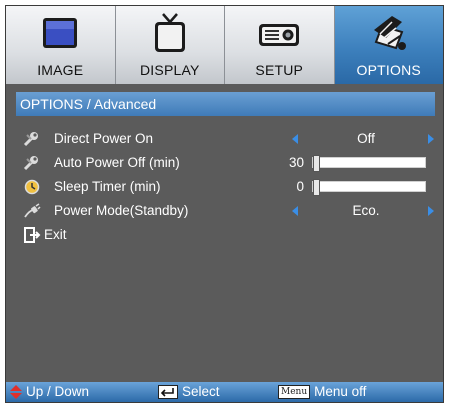 The height and width of the screenshot is (408, 449). Describe the element at coordinates (121, 210) in the screenshot. I see `power-mode-label: Power Mode(Standby)` at that location.